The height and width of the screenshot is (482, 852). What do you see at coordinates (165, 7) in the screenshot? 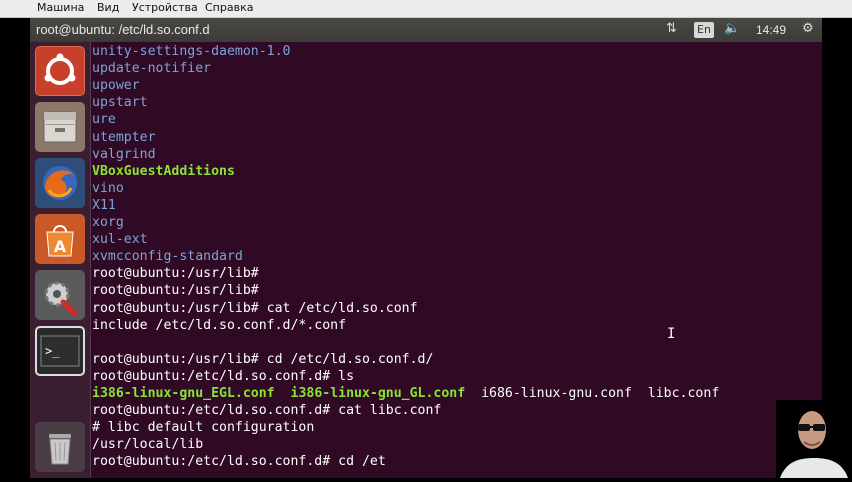
I see `menu-devices: Устройства` at bounding box center [165, 7].